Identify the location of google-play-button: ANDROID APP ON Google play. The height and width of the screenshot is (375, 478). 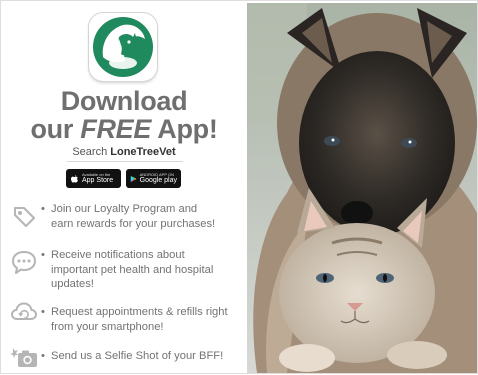
(153, 178).